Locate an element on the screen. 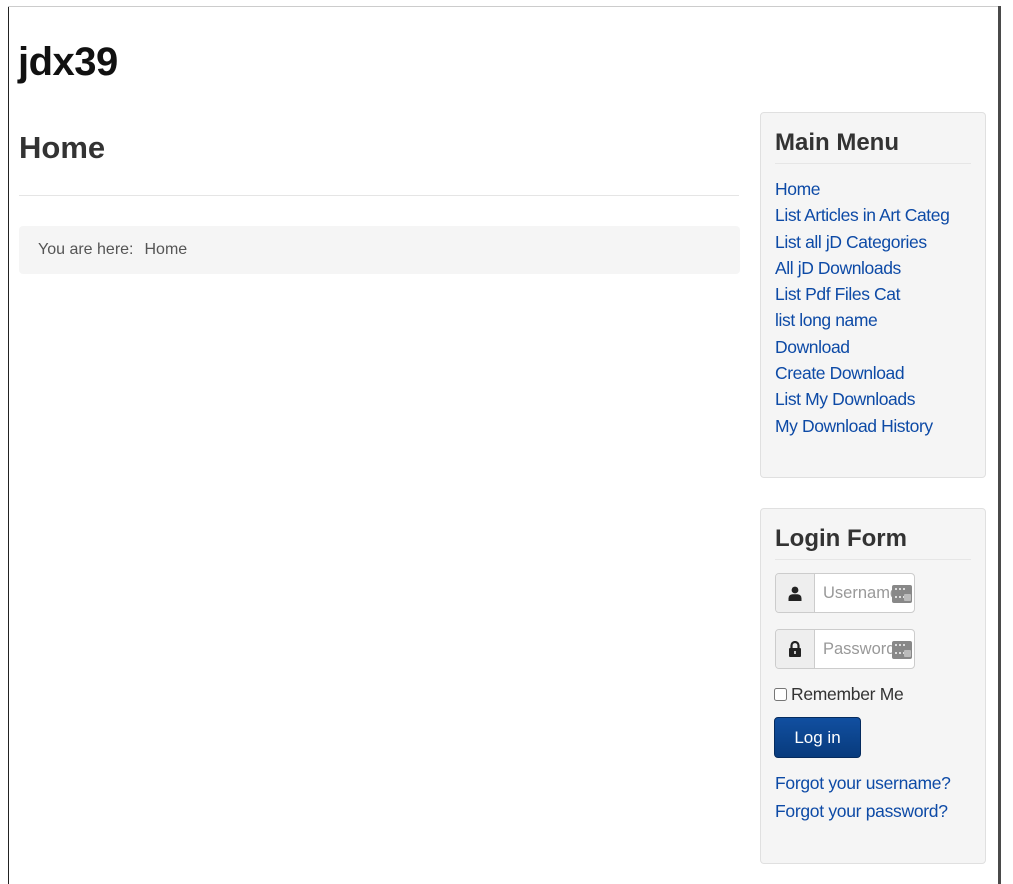 The width and height of the screenshot is (1013, 884). user-icon is located at coordinates (795, 593).